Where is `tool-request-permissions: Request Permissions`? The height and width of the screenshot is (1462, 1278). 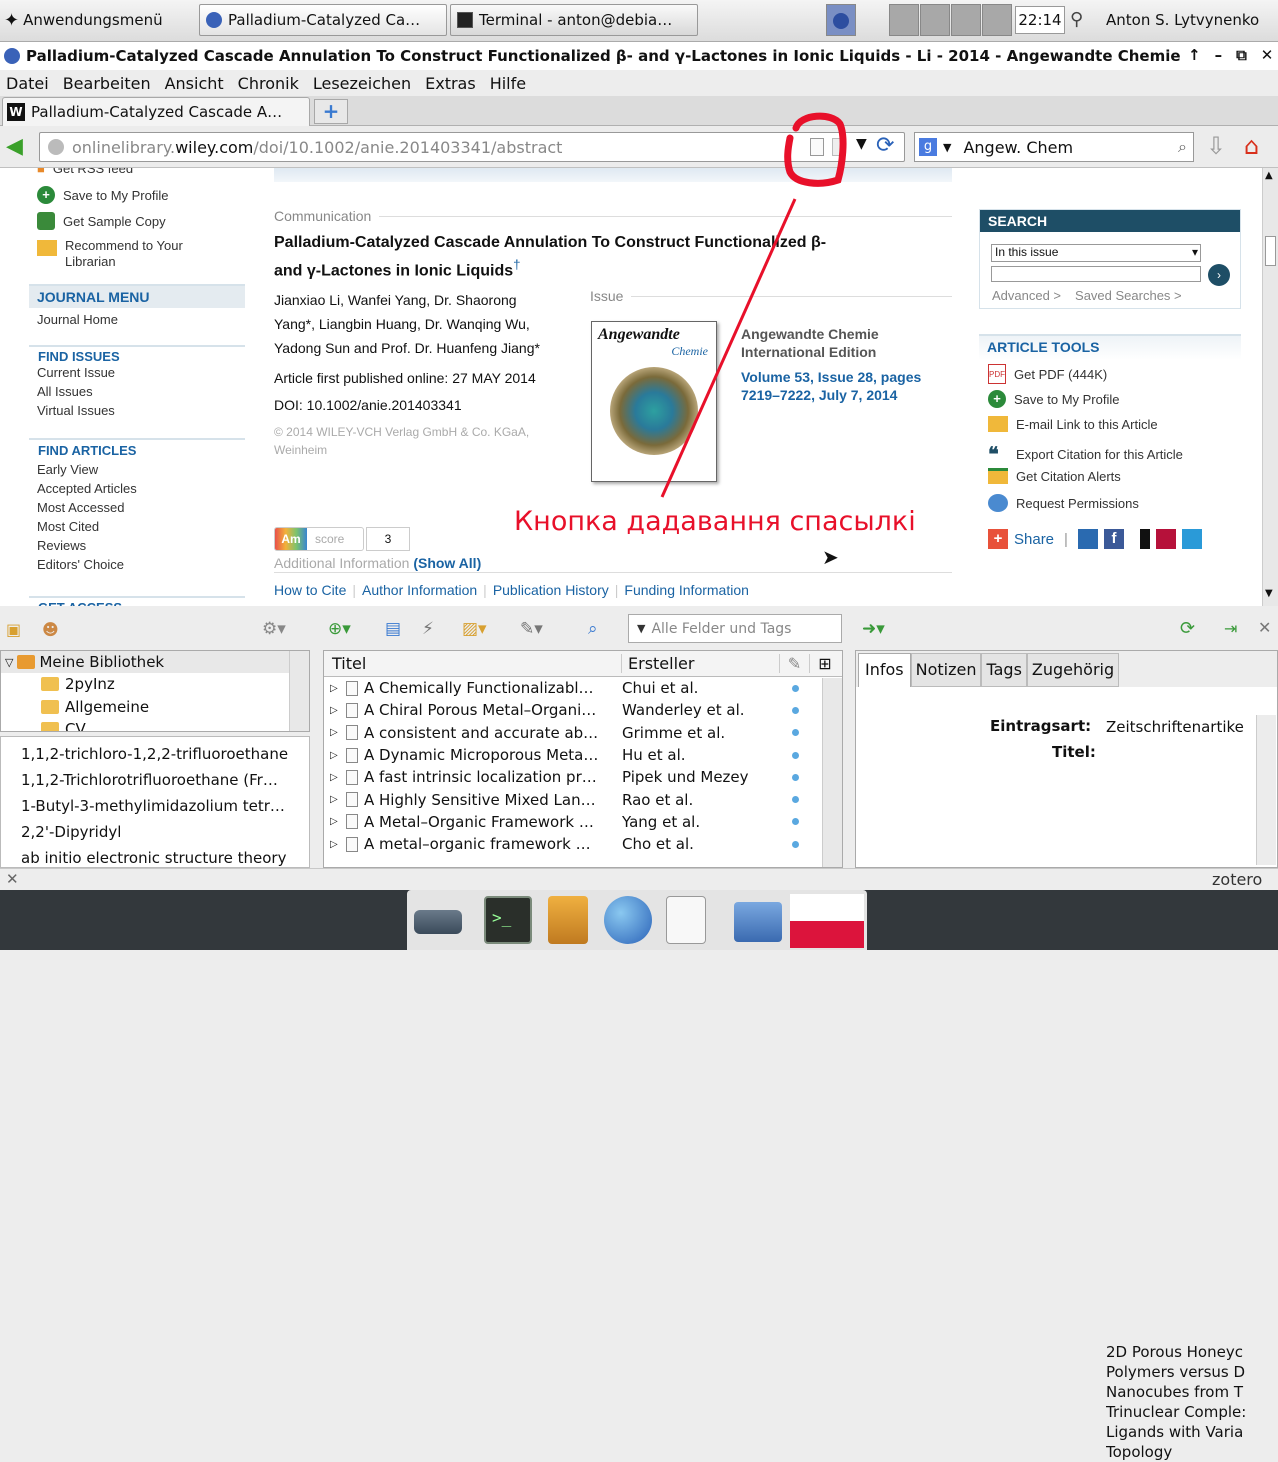 tool-request-permissions: Request Permissions is located at coordinates (1063, 503).